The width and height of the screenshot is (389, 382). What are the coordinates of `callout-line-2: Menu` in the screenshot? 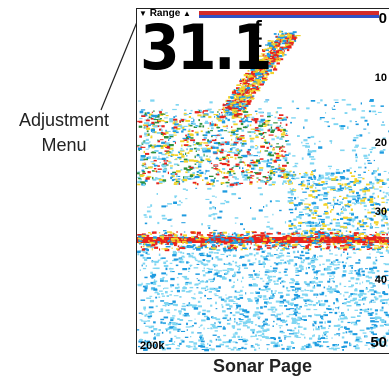 It's located at (64, 145).